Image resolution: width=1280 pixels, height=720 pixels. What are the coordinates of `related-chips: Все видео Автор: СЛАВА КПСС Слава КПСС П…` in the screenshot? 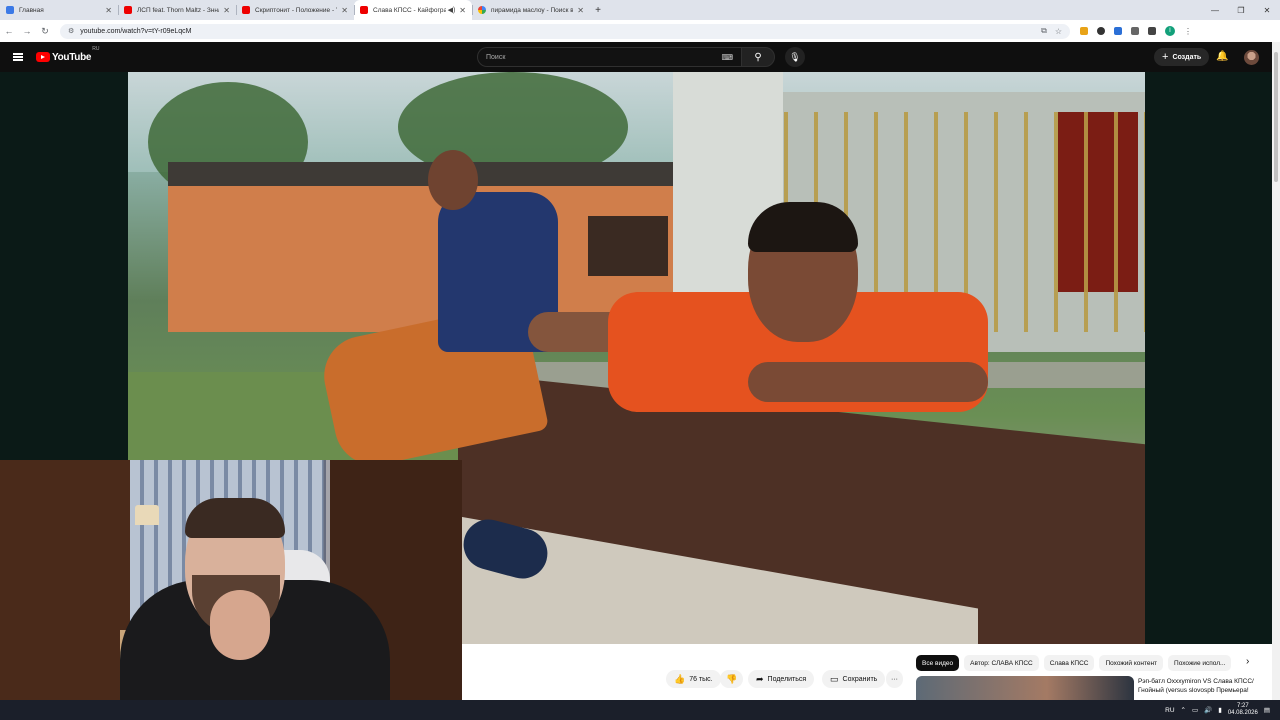 It's located at (1074, 663).